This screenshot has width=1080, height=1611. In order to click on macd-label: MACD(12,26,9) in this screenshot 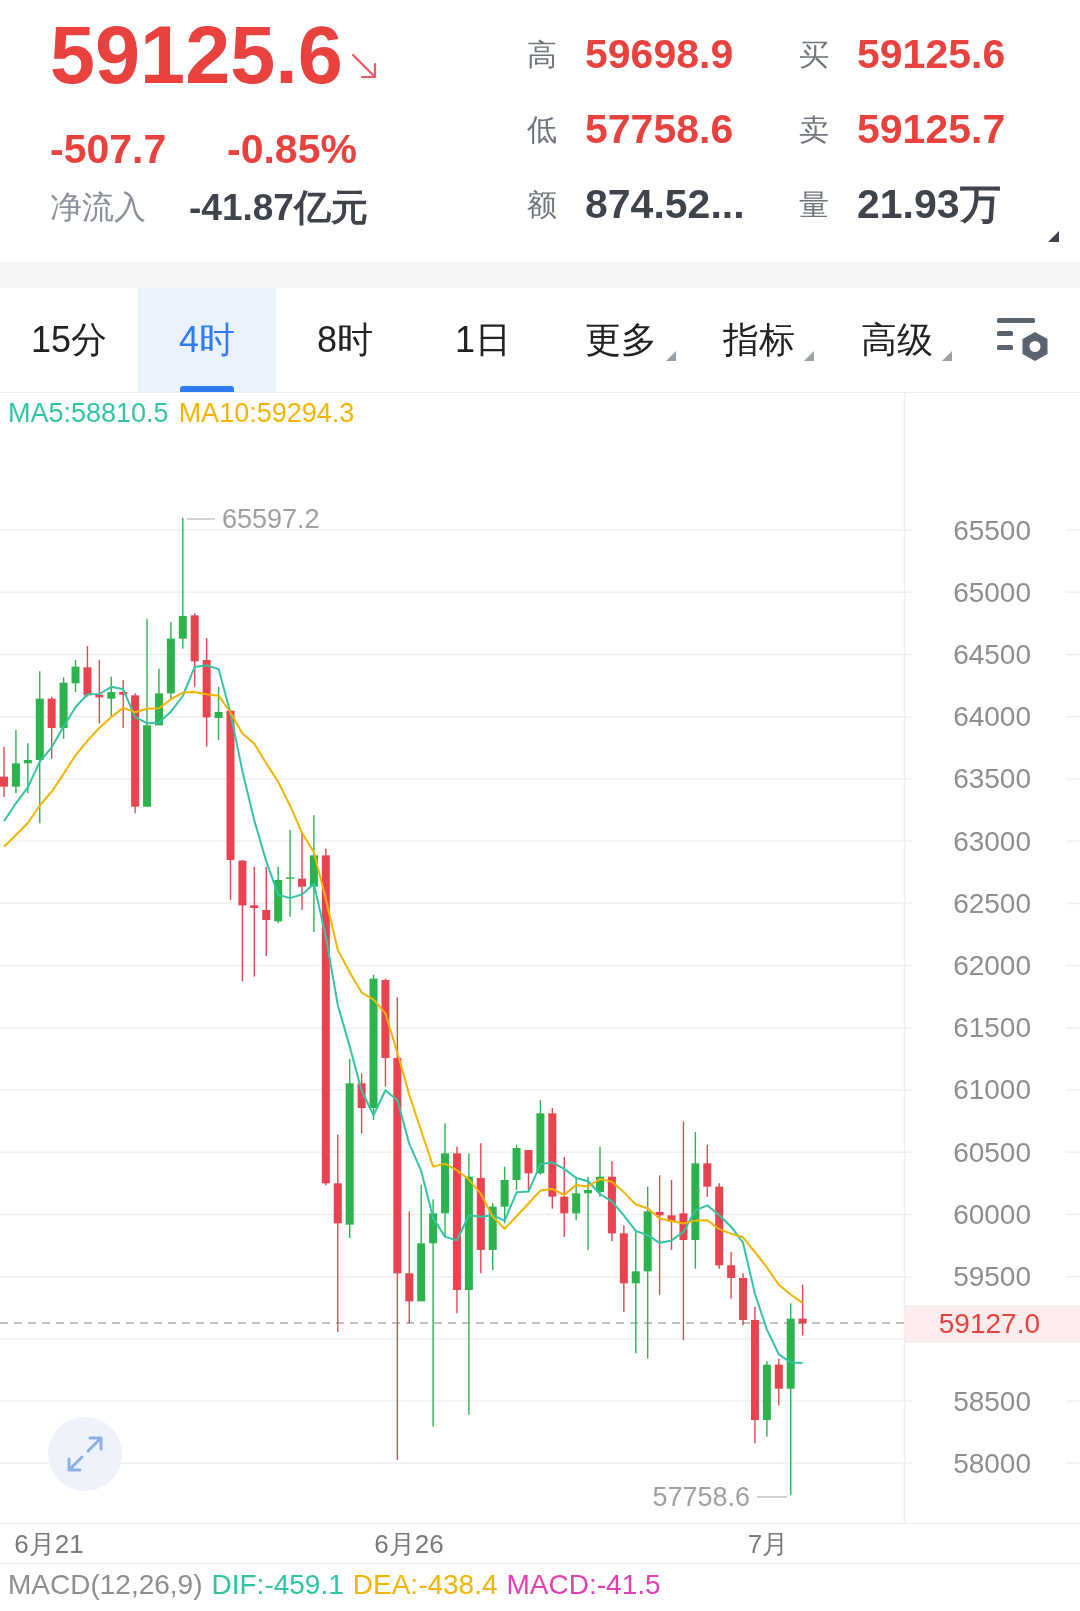, I will do `click(105, 1585)`.